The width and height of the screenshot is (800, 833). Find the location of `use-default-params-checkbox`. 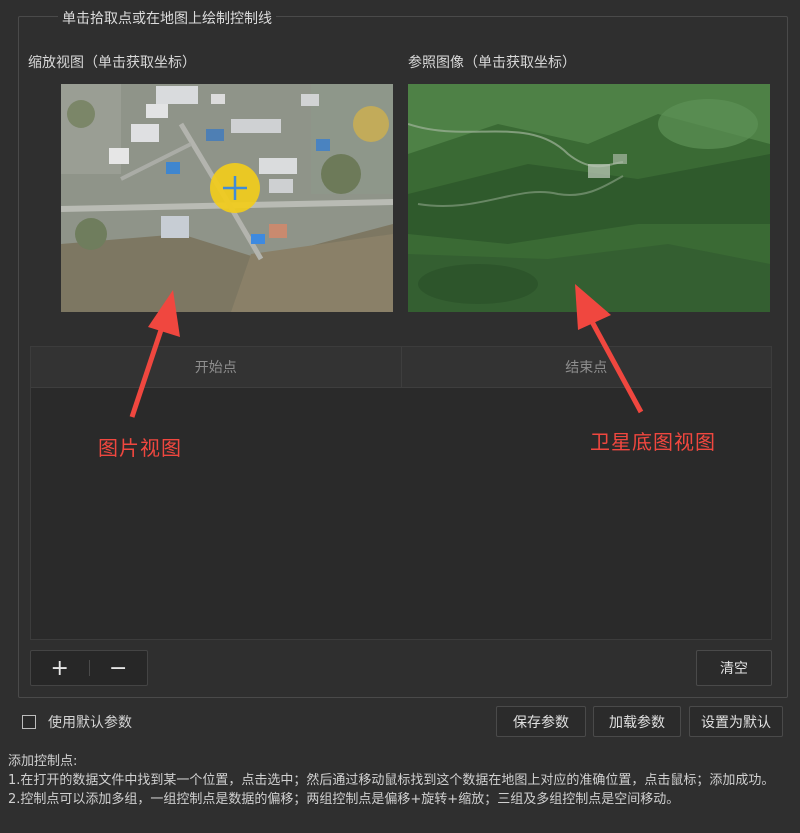

use-default-params-checkbox is located at coordinates (29, 722).